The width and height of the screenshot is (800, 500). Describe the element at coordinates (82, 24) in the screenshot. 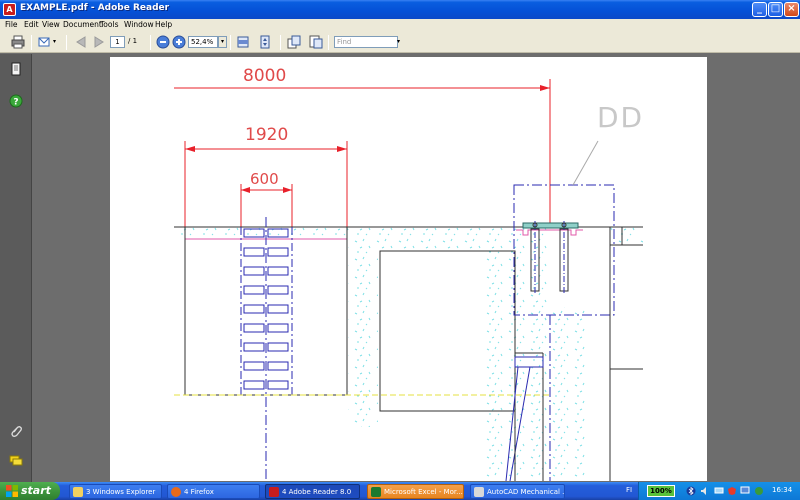

I see `menu-document: Document` at that location.